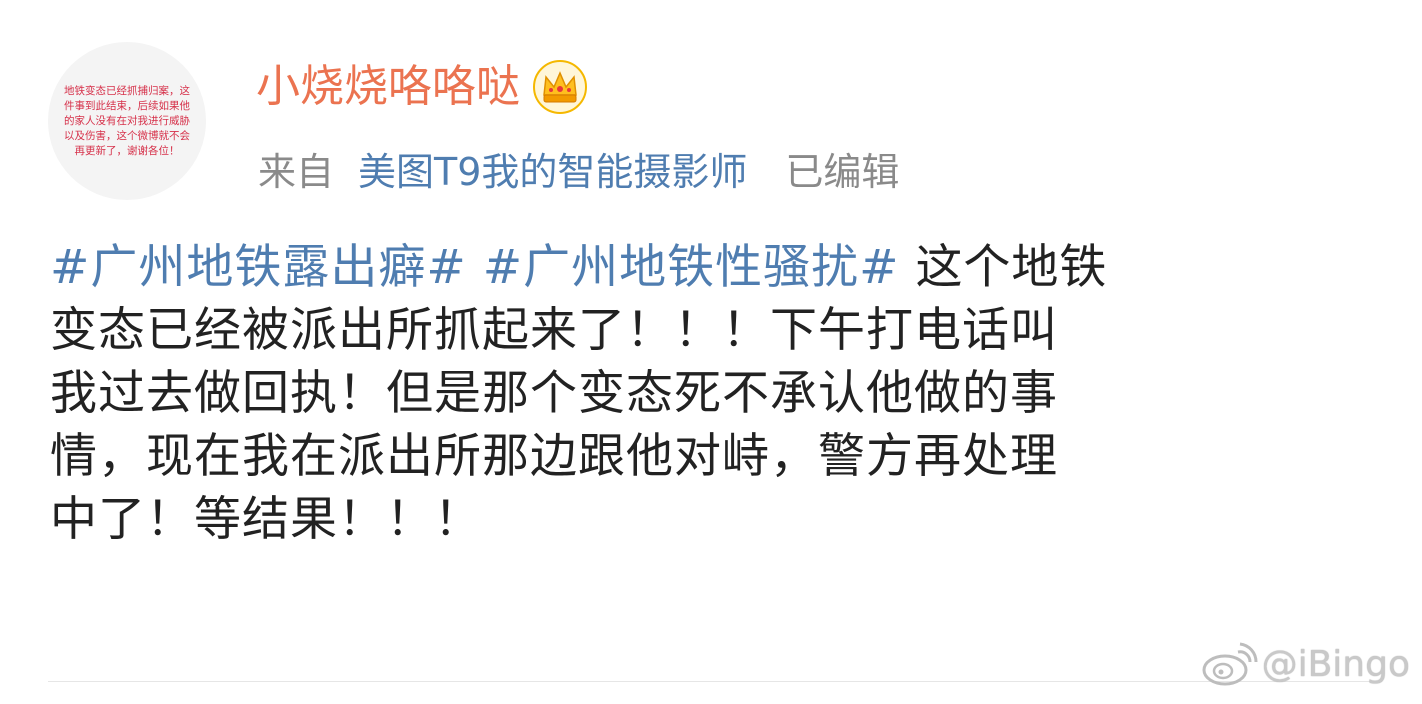 Image resolution: width=1422 pixels, height=704 pixels. What do you see at coordinates (554, 393) in the screenshot?
I see `post-line: 我过去做回执！但是那个变态死不承认他做的事` at bounding box center [554, 393].